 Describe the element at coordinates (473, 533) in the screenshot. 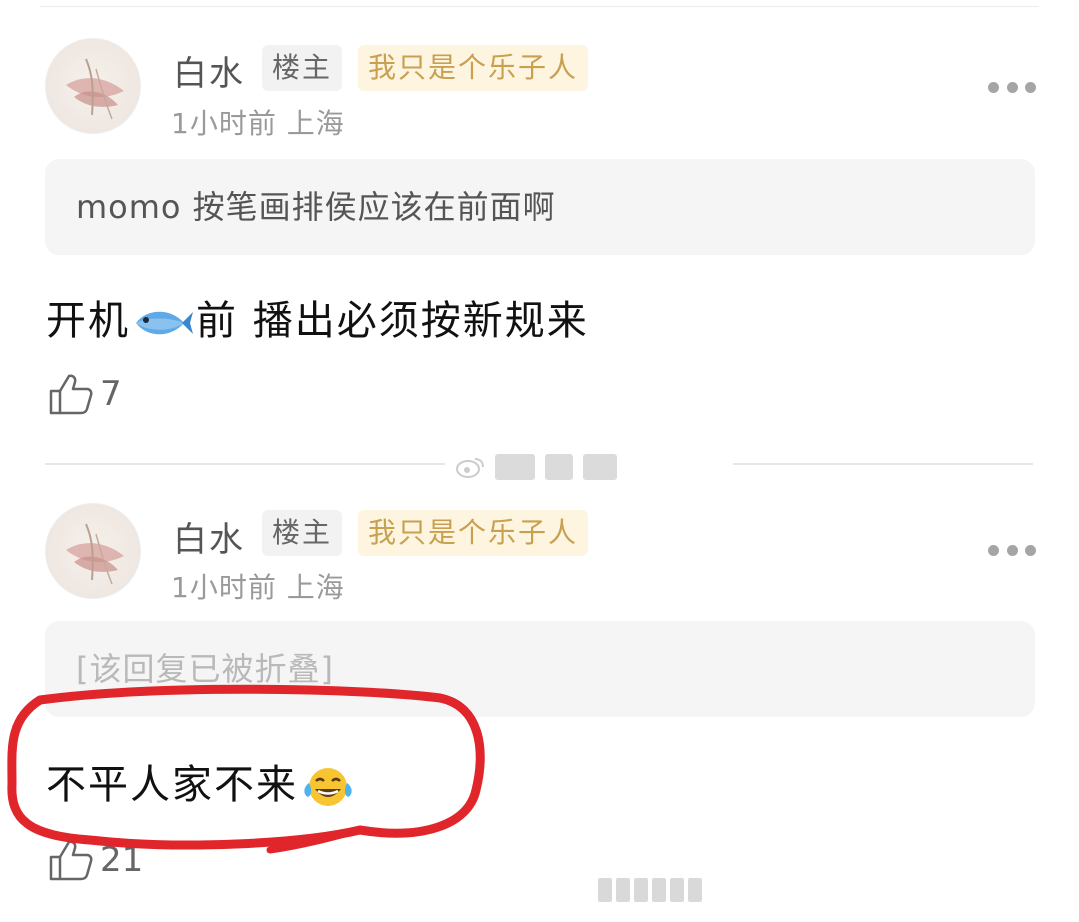

I see `user-tag-badge: 我只是个乐子人` at that location.